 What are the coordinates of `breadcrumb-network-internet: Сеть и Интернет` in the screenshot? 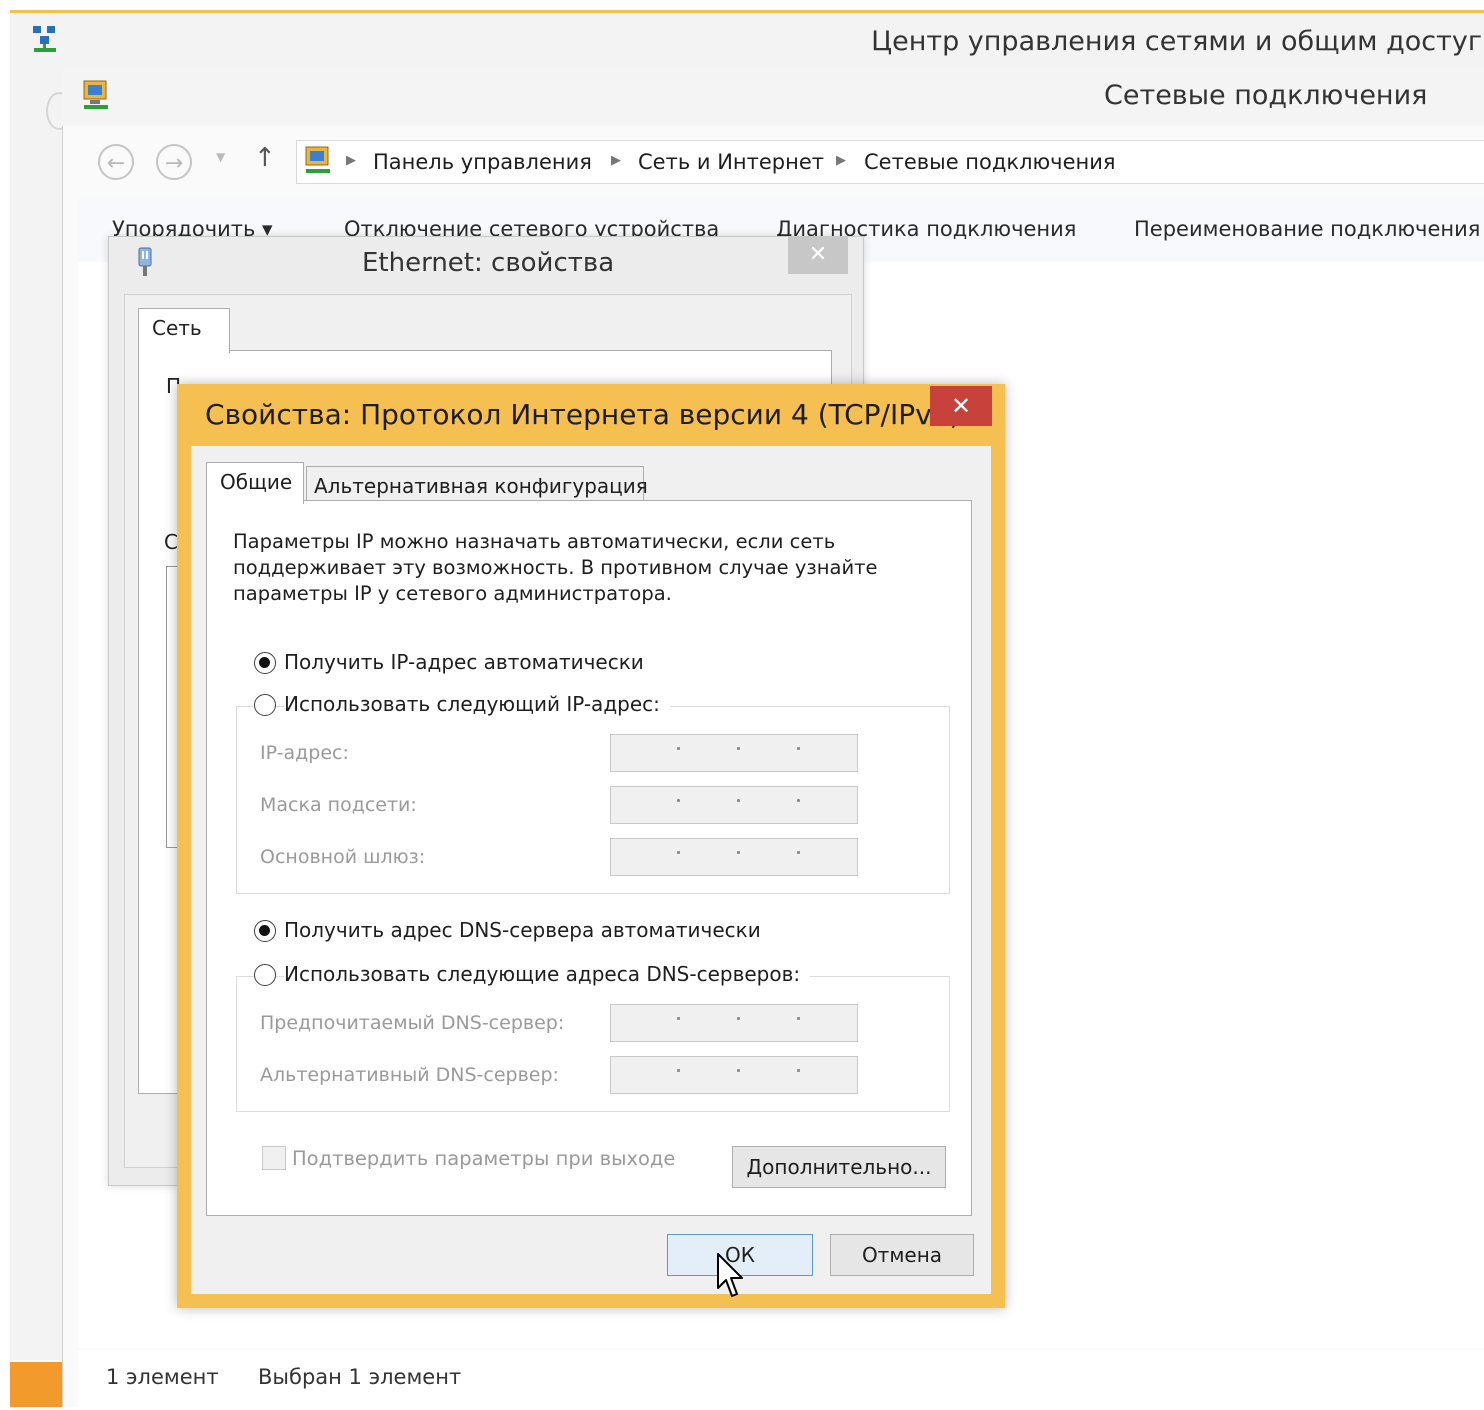 It's located at (731, 162).